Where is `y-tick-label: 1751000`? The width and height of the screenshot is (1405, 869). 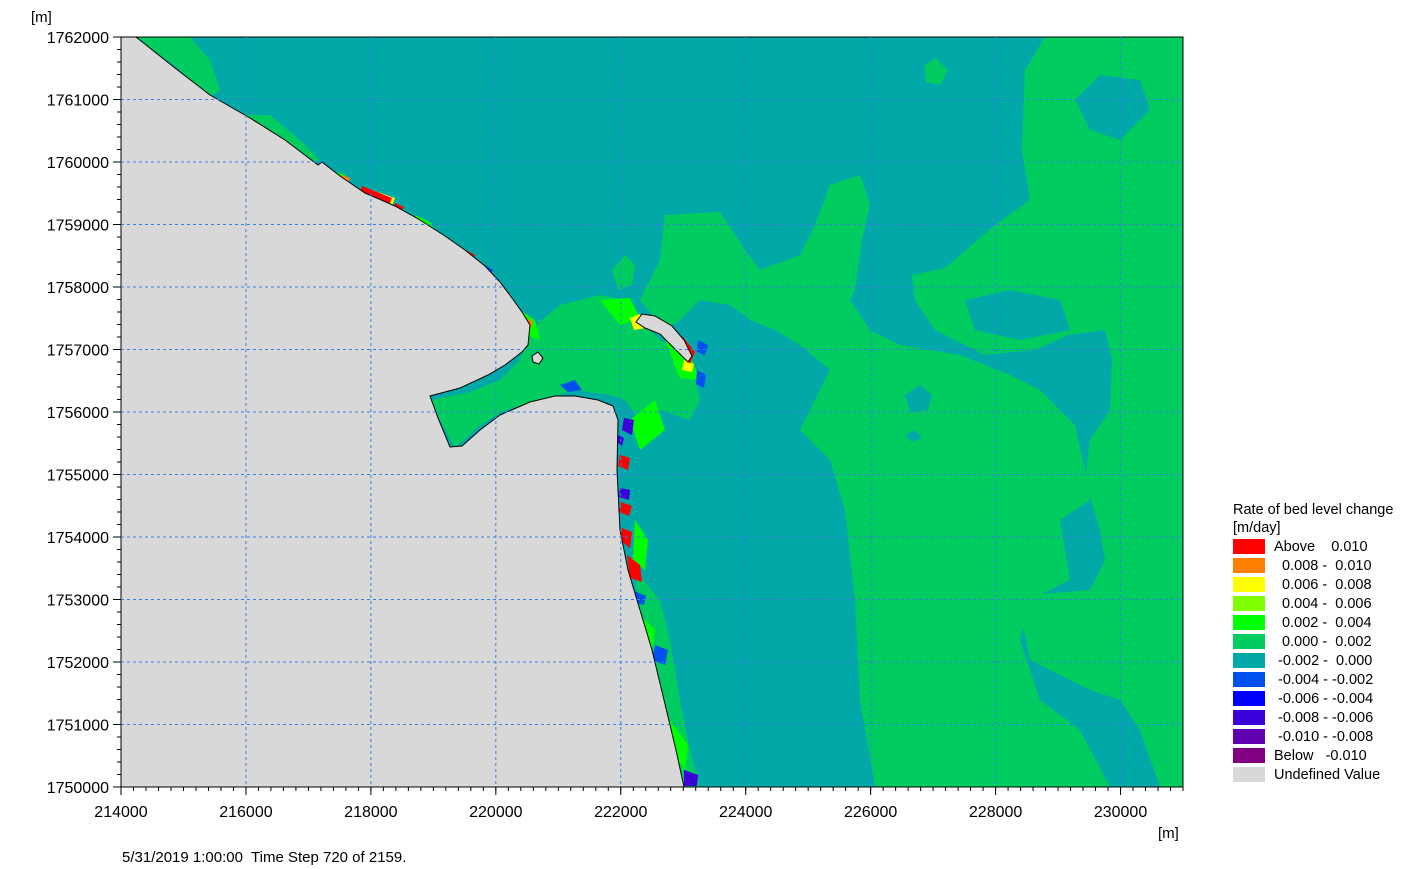
y-tick-label: 1751000 is located at coordinates (78, 726).